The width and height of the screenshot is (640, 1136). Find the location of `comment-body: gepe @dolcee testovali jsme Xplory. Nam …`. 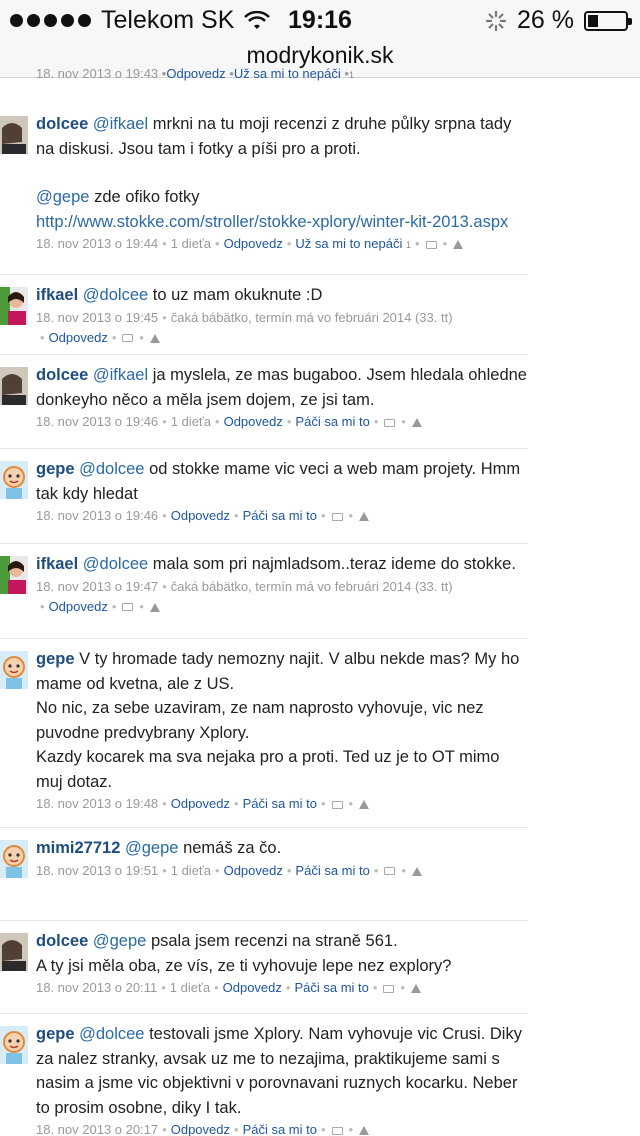

comment-body: gepe @dolcee testovali jsme Xplory. Nam … is located at coordinates (282, 1079).